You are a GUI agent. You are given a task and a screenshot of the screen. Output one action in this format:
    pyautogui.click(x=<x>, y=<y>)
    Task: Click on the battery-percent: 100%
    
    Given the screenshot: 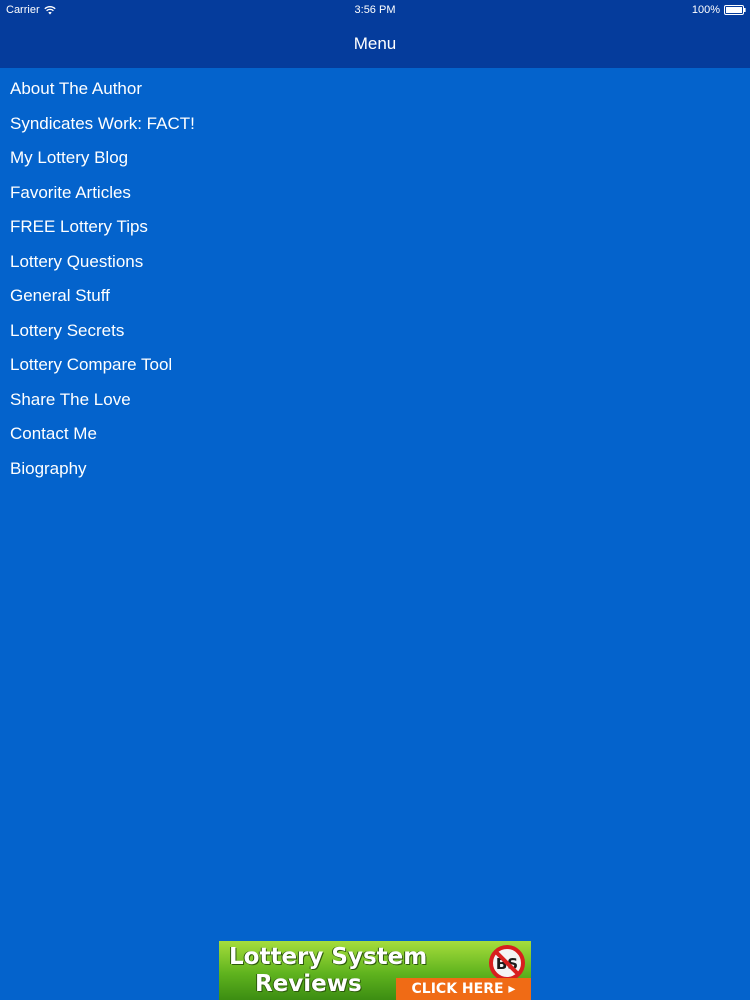 What is the action you would take?
    pyautogui.click(x=705, y=10)
    